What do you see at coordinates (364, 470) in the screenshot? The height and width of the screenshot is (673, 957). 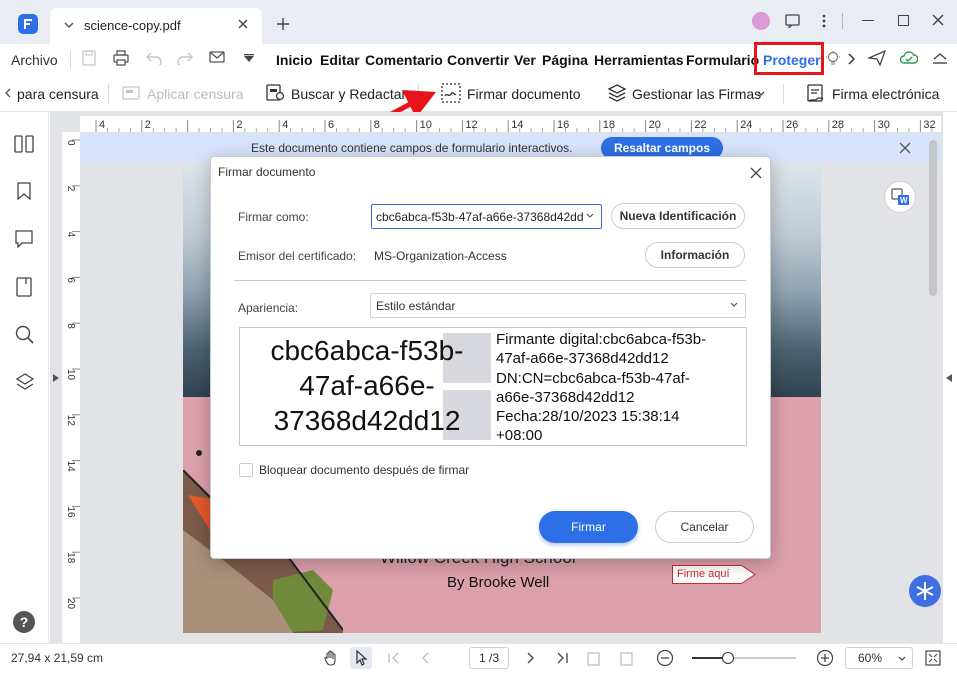 I see `lock-document-label: Bloquear documento después de firmar` at bounding box center [364, 470].